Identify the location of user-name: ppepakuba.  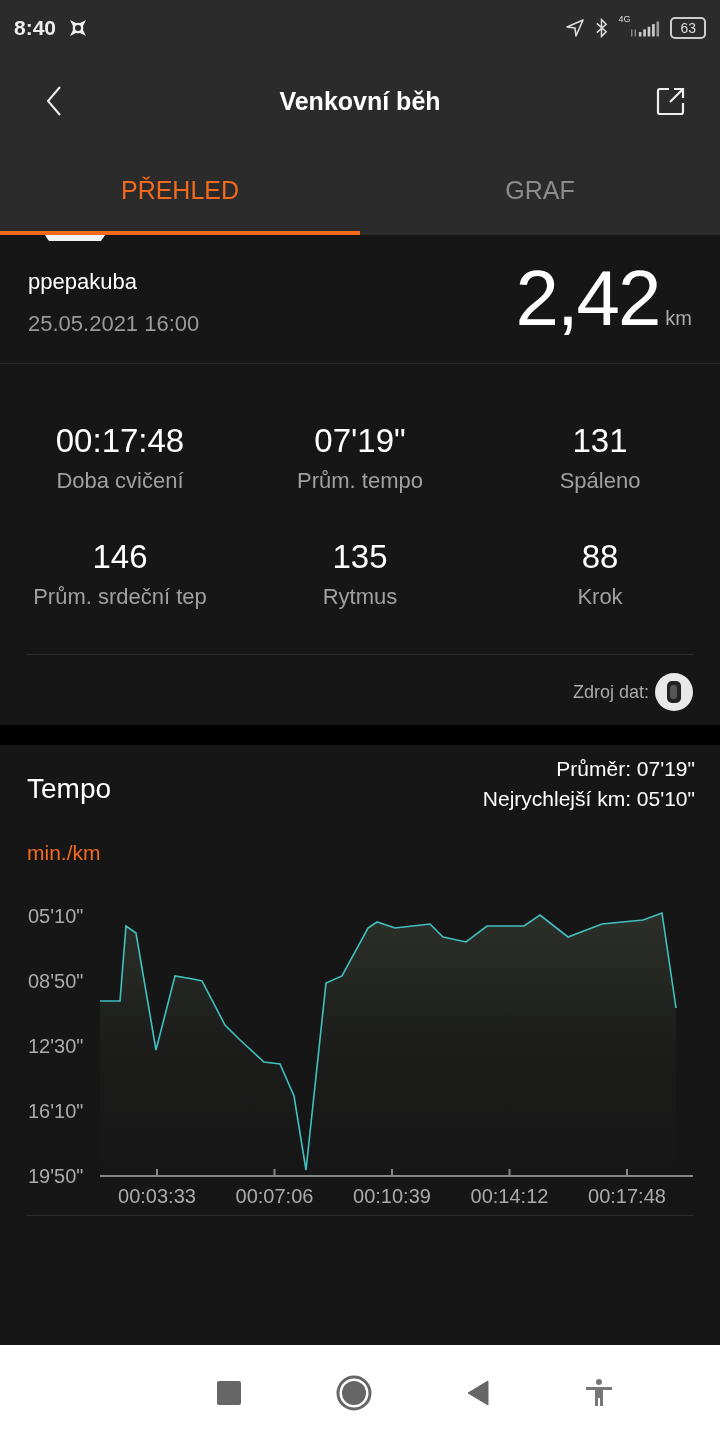
(83, 282).